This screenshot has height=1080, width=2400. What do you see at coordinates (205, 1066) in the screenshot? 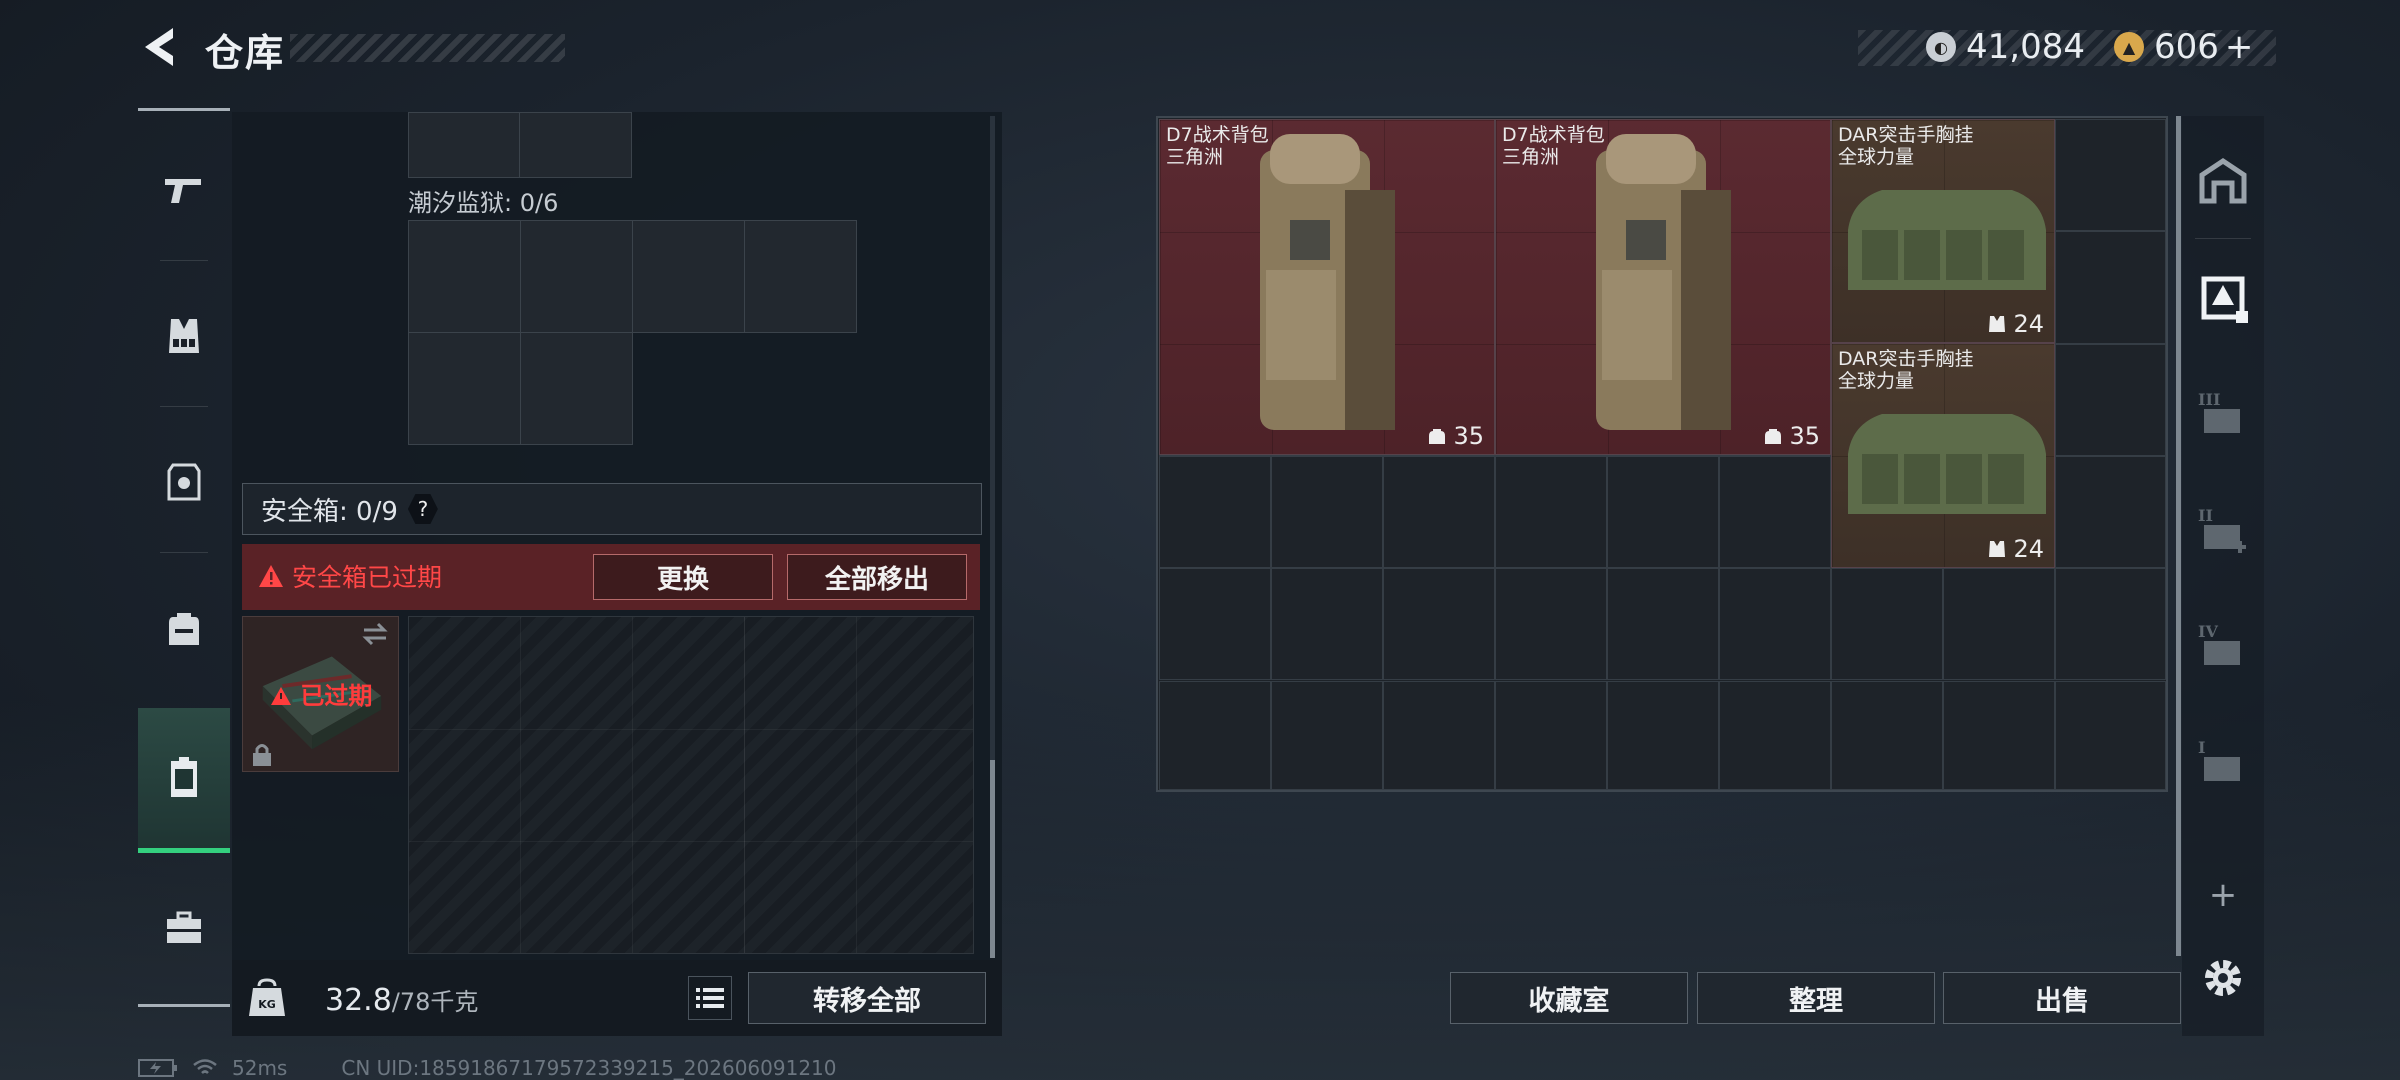
I see `wifi-icon` at bounding box center [205, 1066].